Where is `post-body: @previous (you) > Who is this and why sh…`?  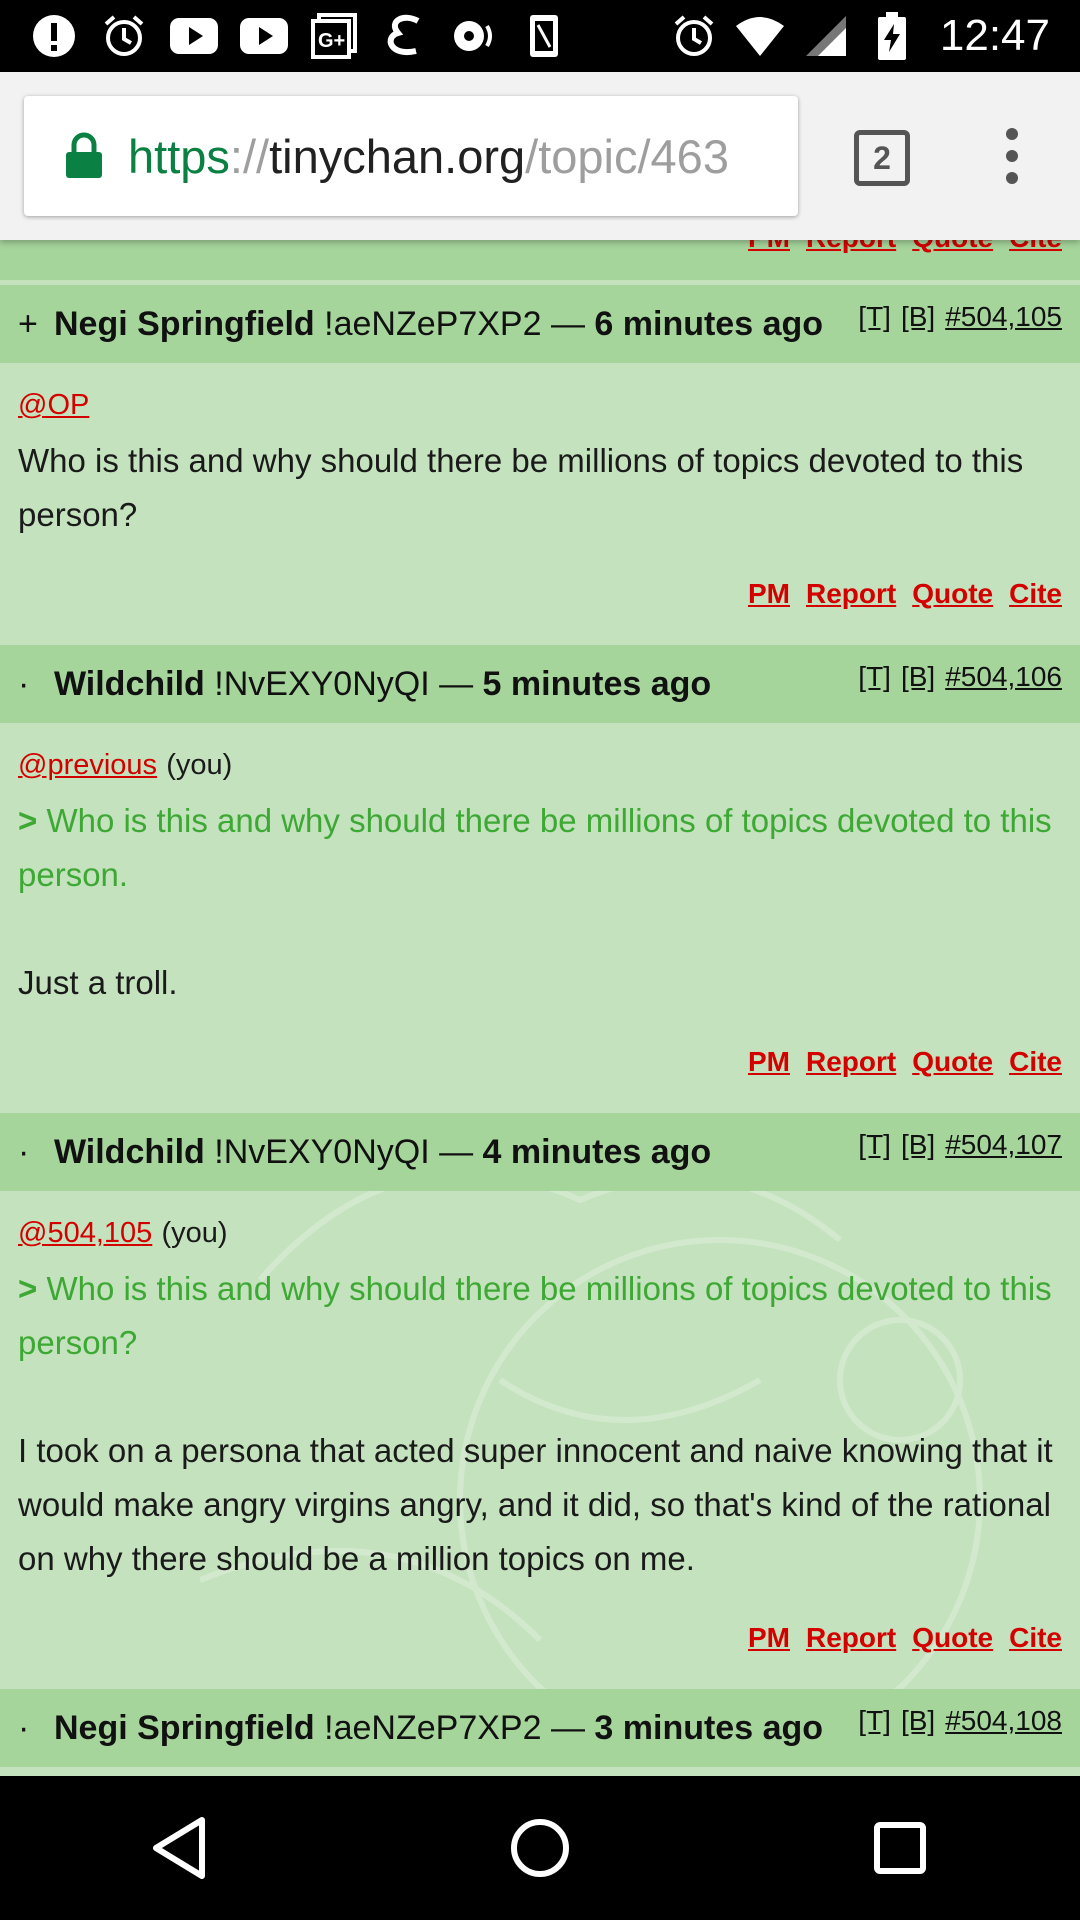
post-body: @previous (you) > Who is this and why sh… is located at coordinates (540, 877).